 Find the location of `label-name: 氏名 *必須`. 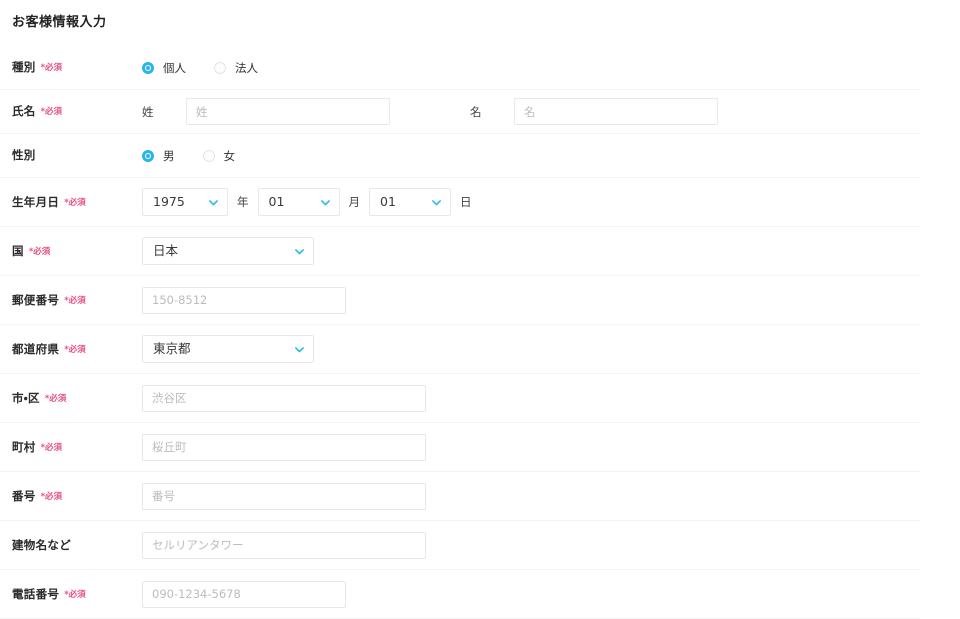

label-name: 氏名 *必須 is located at coordinates (77, 111).